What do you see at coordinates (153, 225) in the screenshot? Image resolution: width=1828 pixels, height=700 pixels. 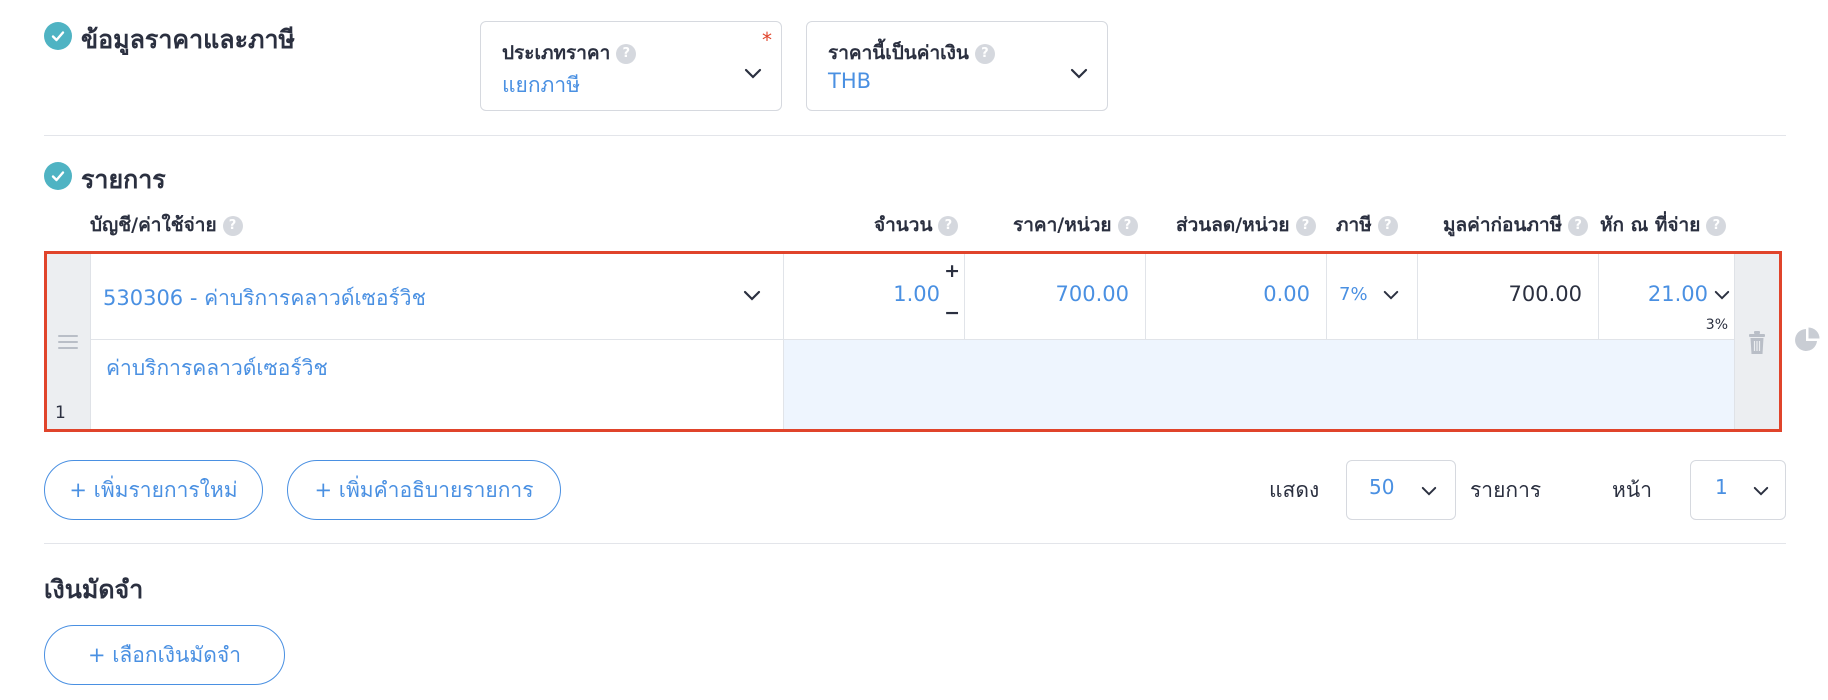 I see `column-header-account-text: บัญชี/ค่าใช้จ่าย` at bounding box center [153, 225].